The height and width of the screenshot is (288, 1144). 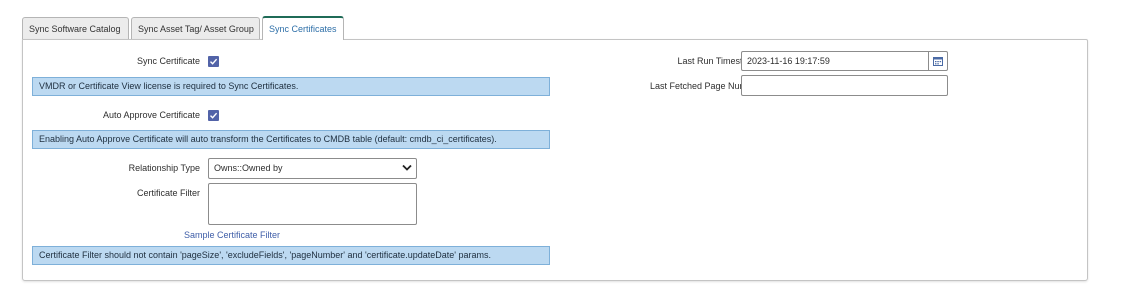 What do you see at coordinates (248, 168) in the screenshot?
I see `relationship-type-value: Owns::Owned by` at bounding box center [248, 168].